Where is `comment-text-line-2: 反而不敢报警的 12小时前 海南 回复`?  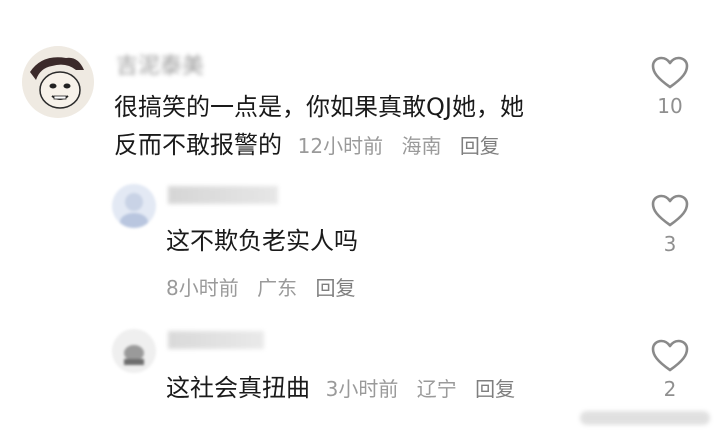
comment-text-line-2: 反而不敢报警的 12小时前 海南 回复 is located at coordinates (319, 145).